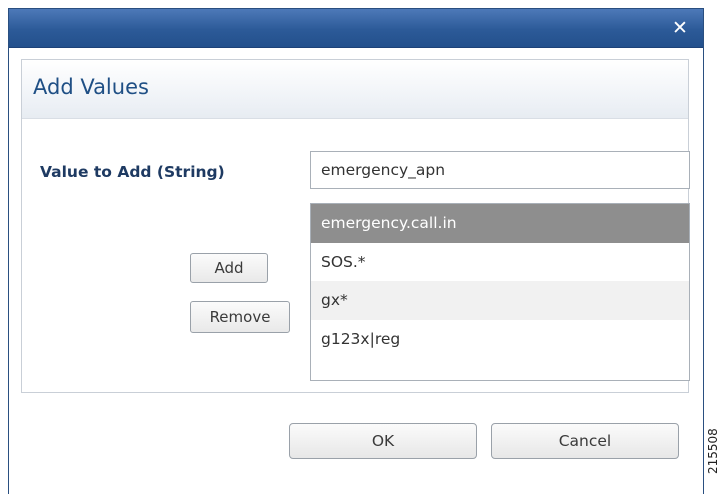 The width and height of the screenshot is (728, 496). What do you see at coordinates (132, 172) in the screenshot?
I see `value-to-add-label: Value to Add (String)` at bounding box center [132, 172].